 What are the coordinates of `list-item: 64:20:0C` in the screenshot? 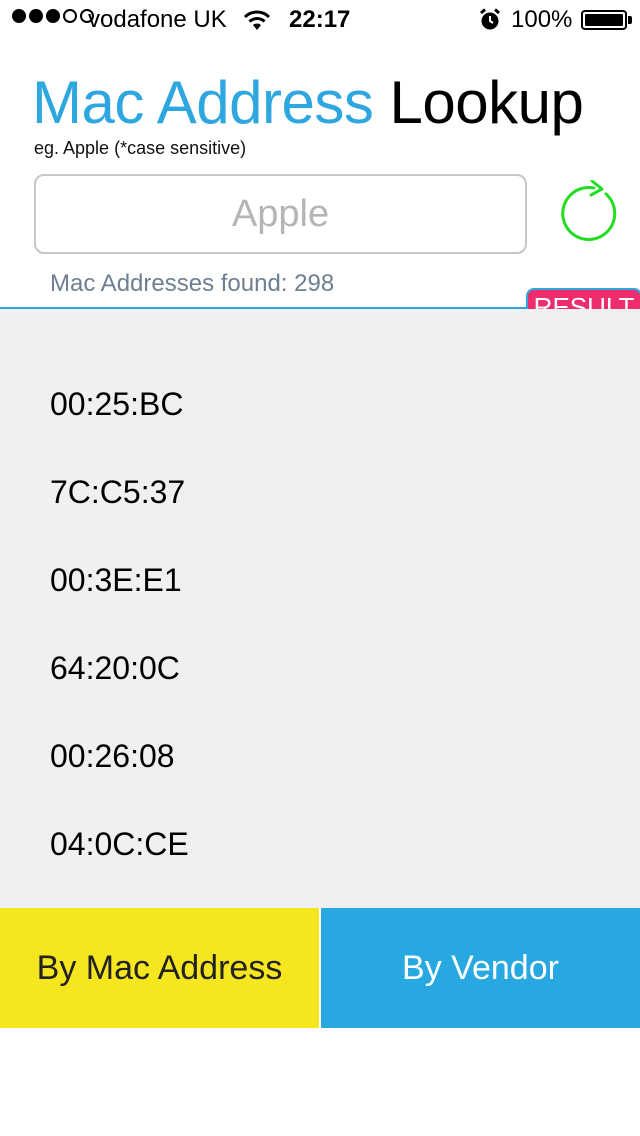 It's located at (115, 668).